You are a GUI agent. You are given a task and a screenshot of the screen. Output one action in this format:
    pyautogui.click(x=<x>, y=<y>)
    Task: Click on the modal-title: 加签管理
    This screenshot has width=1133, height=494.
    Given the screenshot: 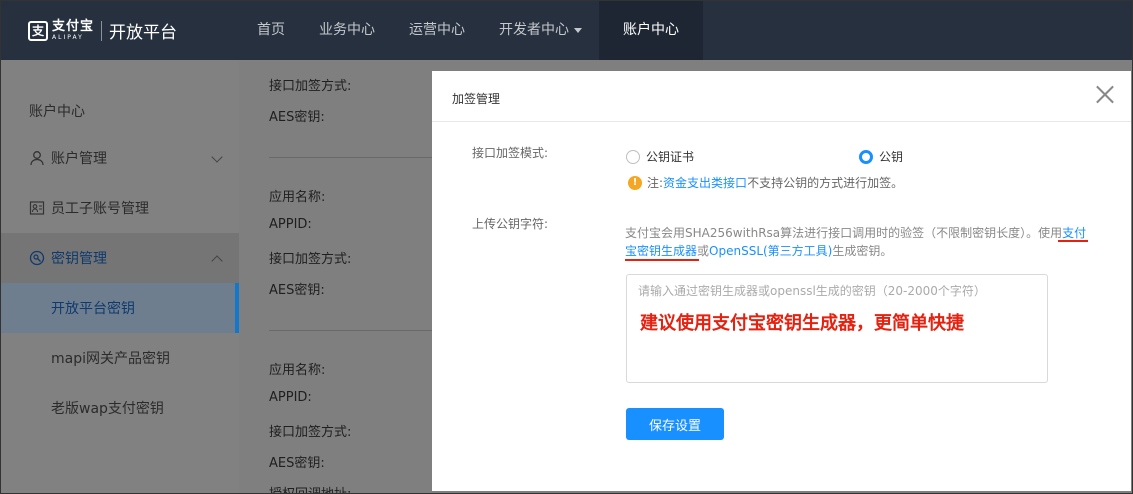 What is the action you would take?
    pyautogui.click(x=476, y=99)
    